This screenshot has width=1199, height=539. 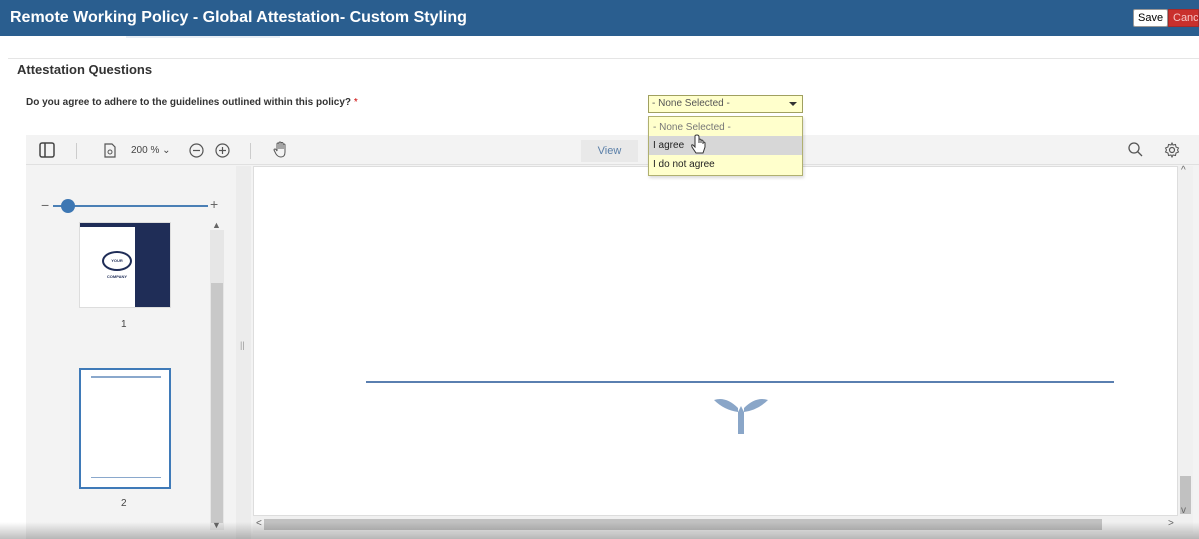 I want to click on attestation-dropdown-list: - None Selected - I agree I do not agree, so click(x=725, y=146).